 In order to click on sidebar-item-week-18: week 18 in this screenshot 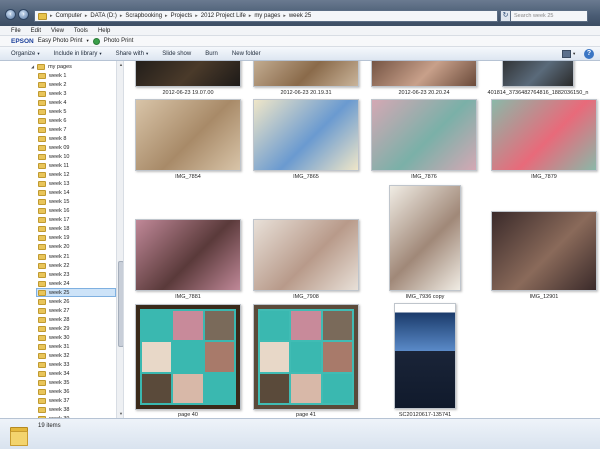, I will do `click(54, 229)`.